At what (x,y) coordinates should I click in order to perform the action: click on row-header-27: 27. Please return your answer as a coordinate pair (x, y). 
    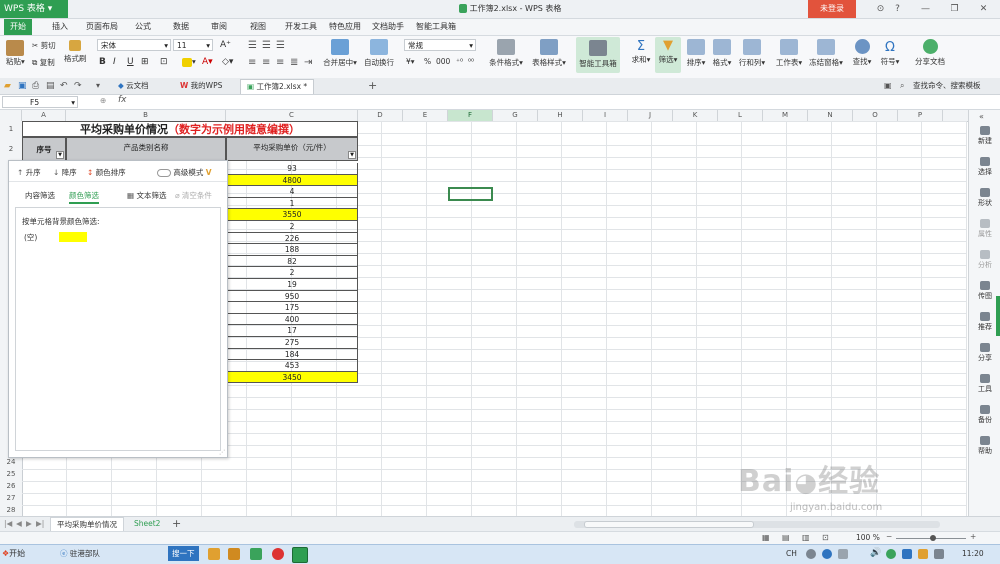
    Looking at the image, I should click on (11, 498).